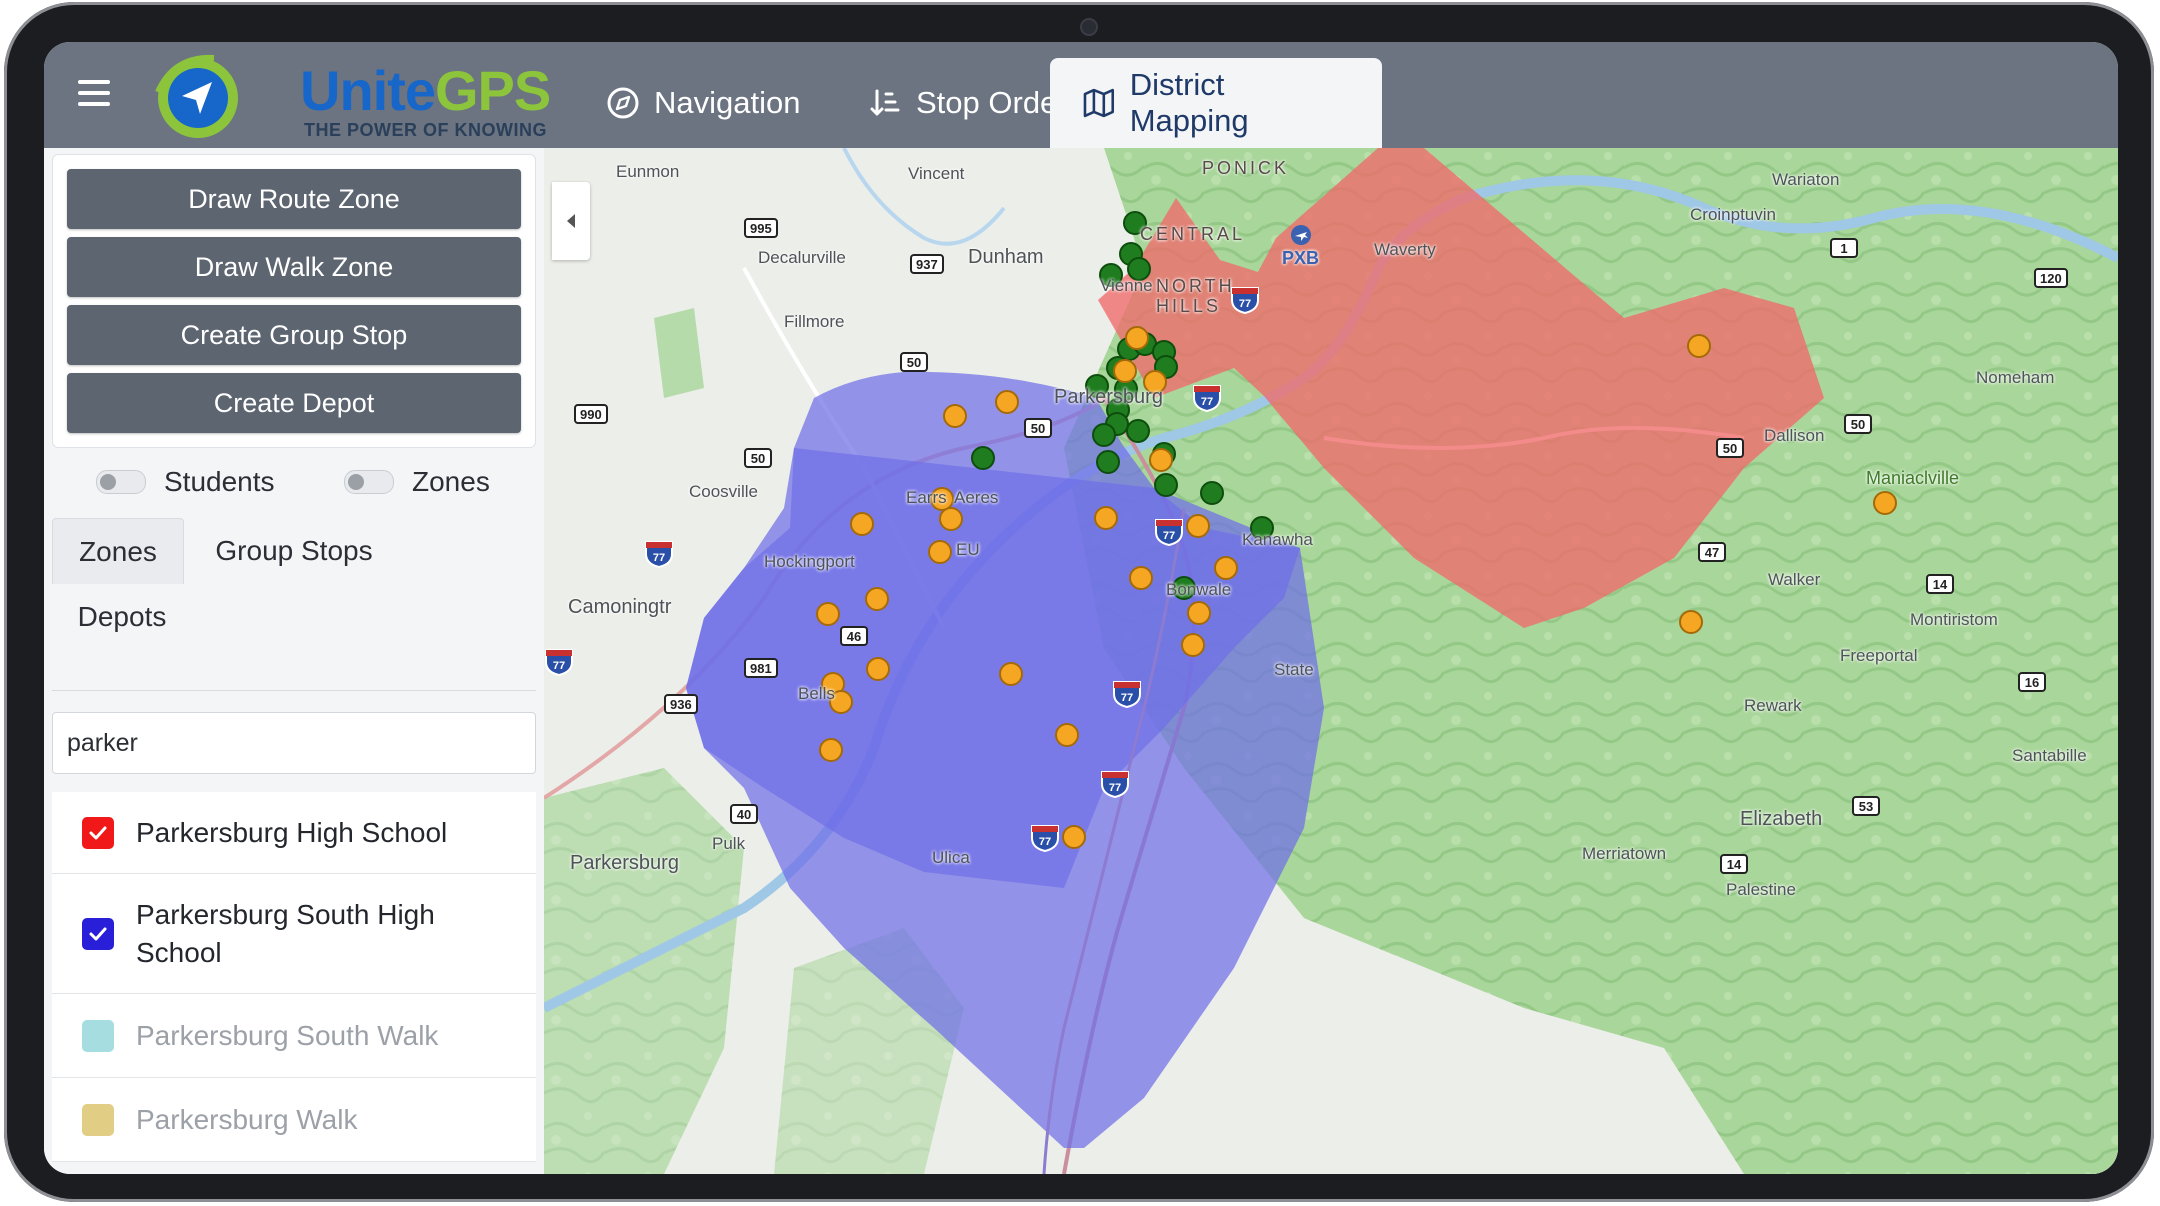 The height and width of the screenshot is (1206, 2160). What do you see at coordinates (744, 814) in the screenshot?
I see `route-shield: 40` at bounding box center [744, 814].